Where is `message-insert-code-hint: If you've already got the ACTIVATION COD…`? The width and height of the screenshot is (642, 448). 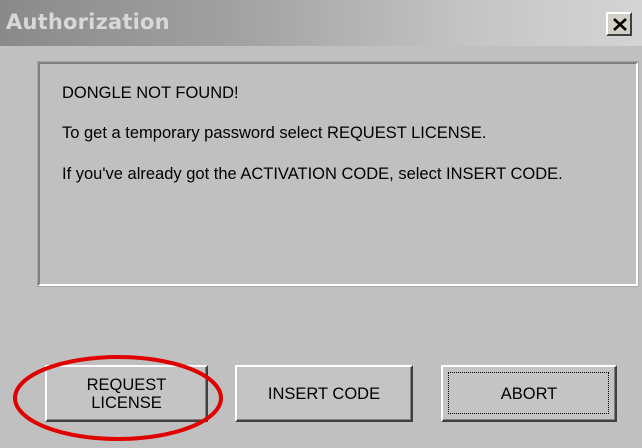 message-insert-code-hint: If you've already got the ACTIVATION COD… is located at coordinates (312, 174).